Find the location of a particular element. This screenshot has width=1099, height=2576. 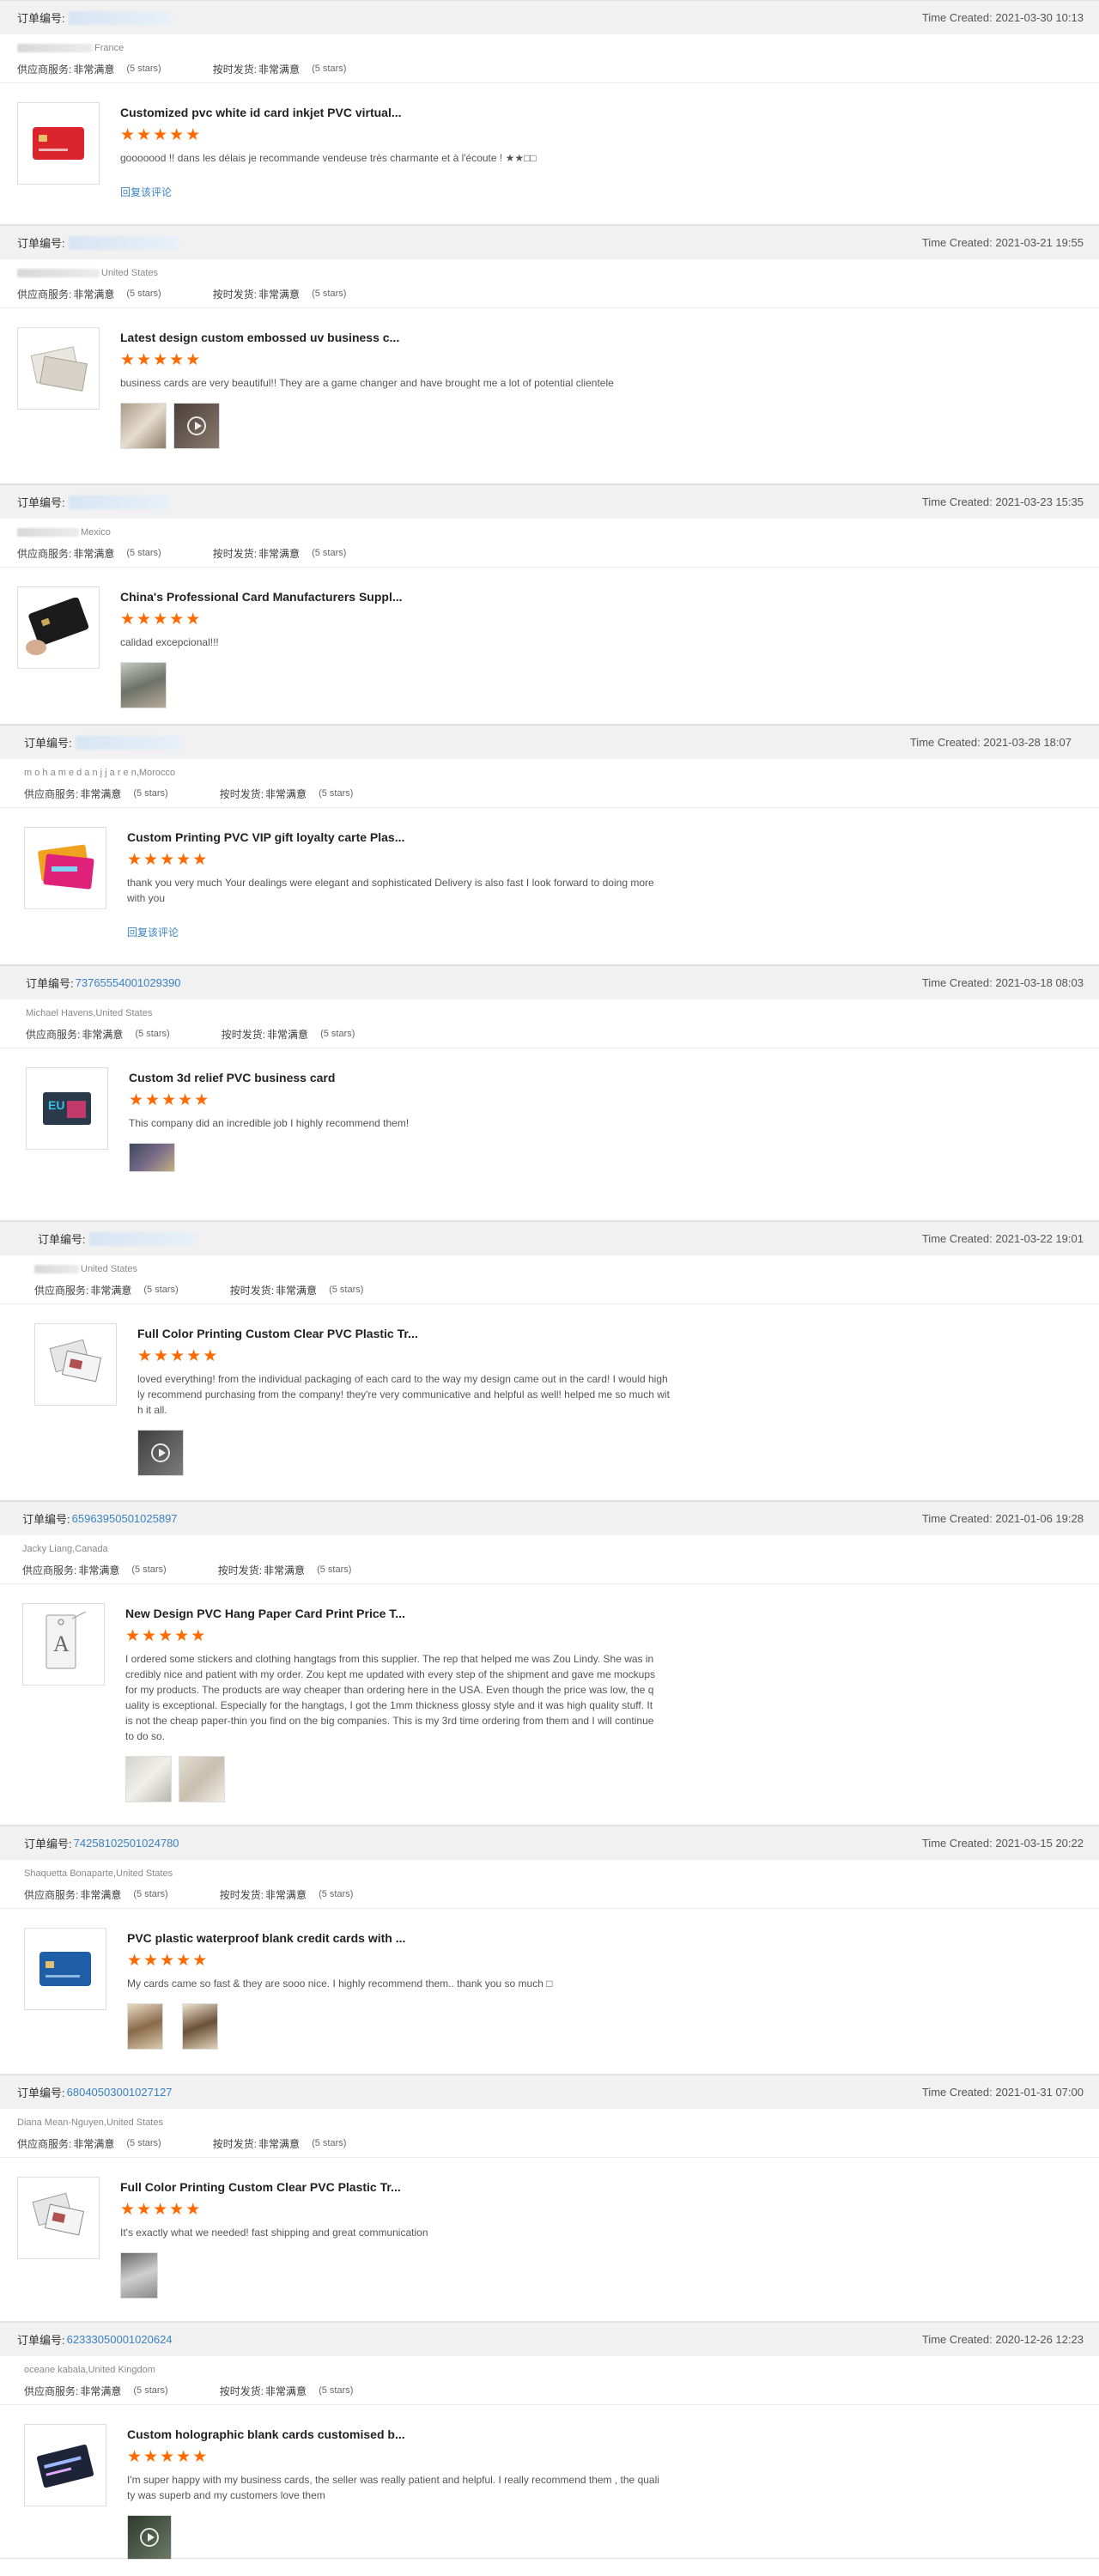

order-number: 74258102501024780 is located at coordinates (126, 1843).